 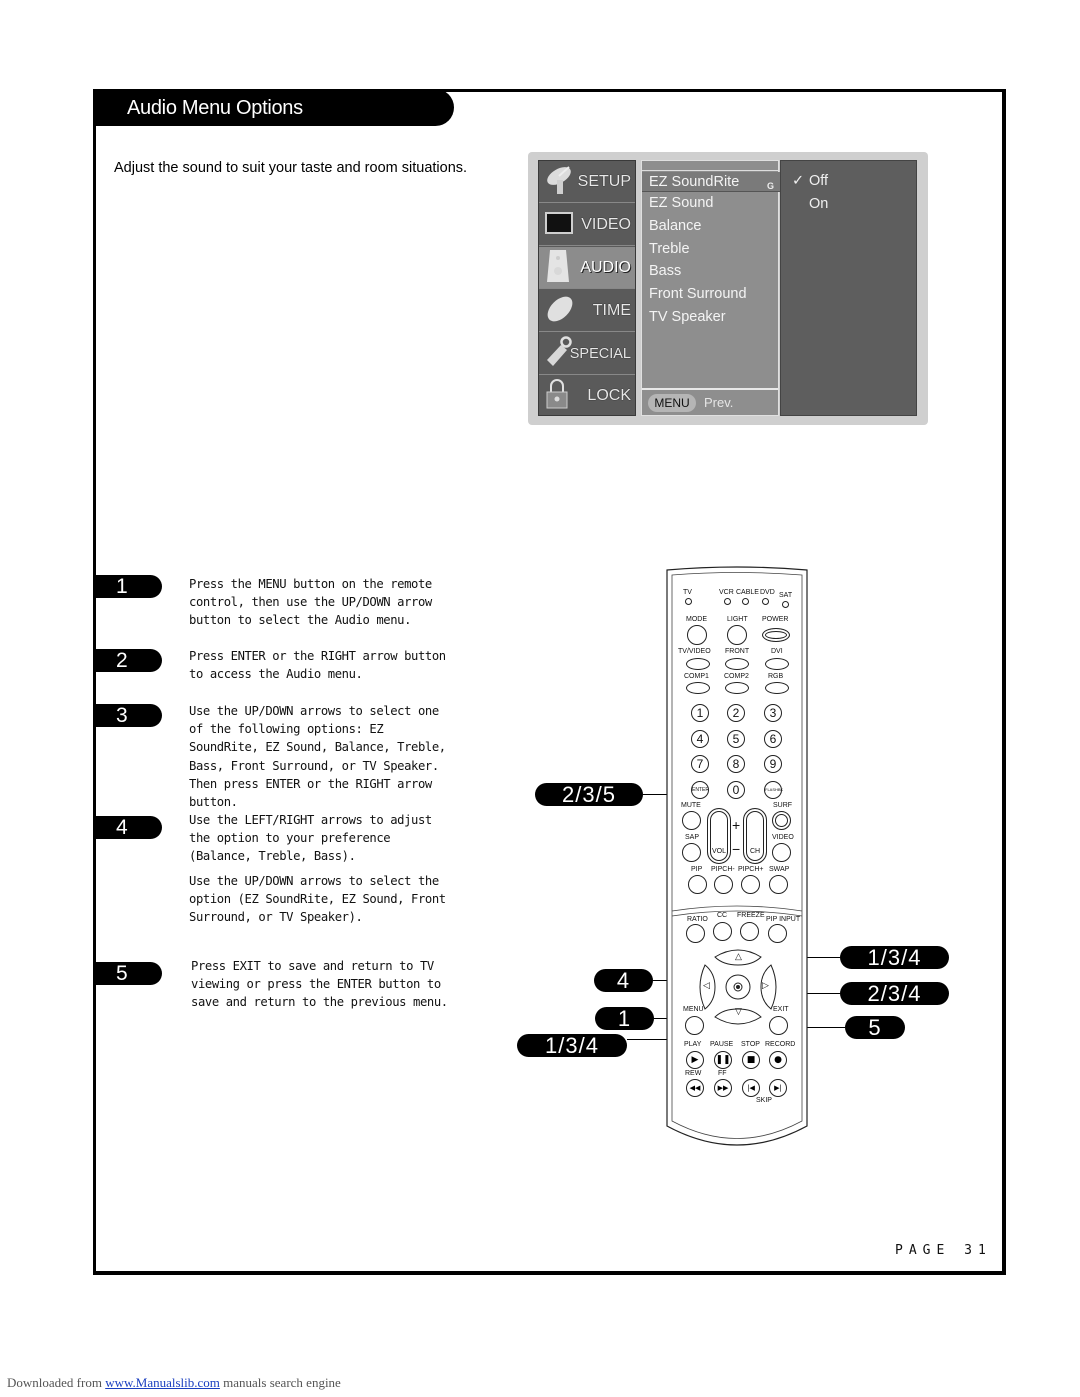 I want to click on section-title: Audio Menu Options, so click(x=215, y=108).